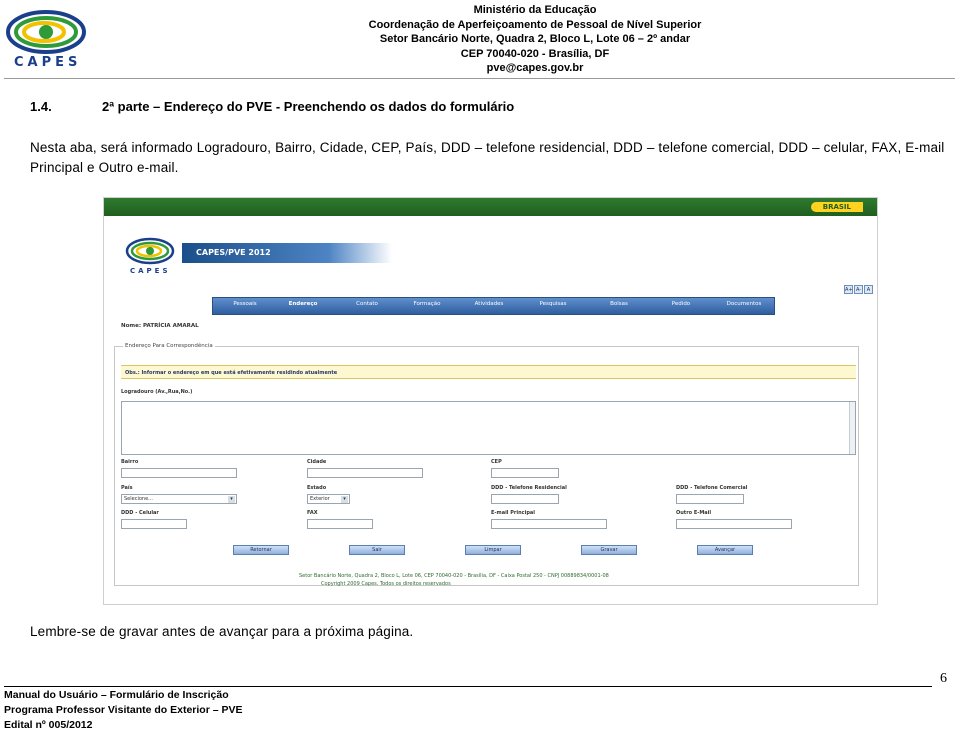 The width and height of the screenshot is (959, 730). What do you see at coordinates (130, 462) in the screenshot?
I see `bairro-label: Bairro` at bounding box center [130, 462].